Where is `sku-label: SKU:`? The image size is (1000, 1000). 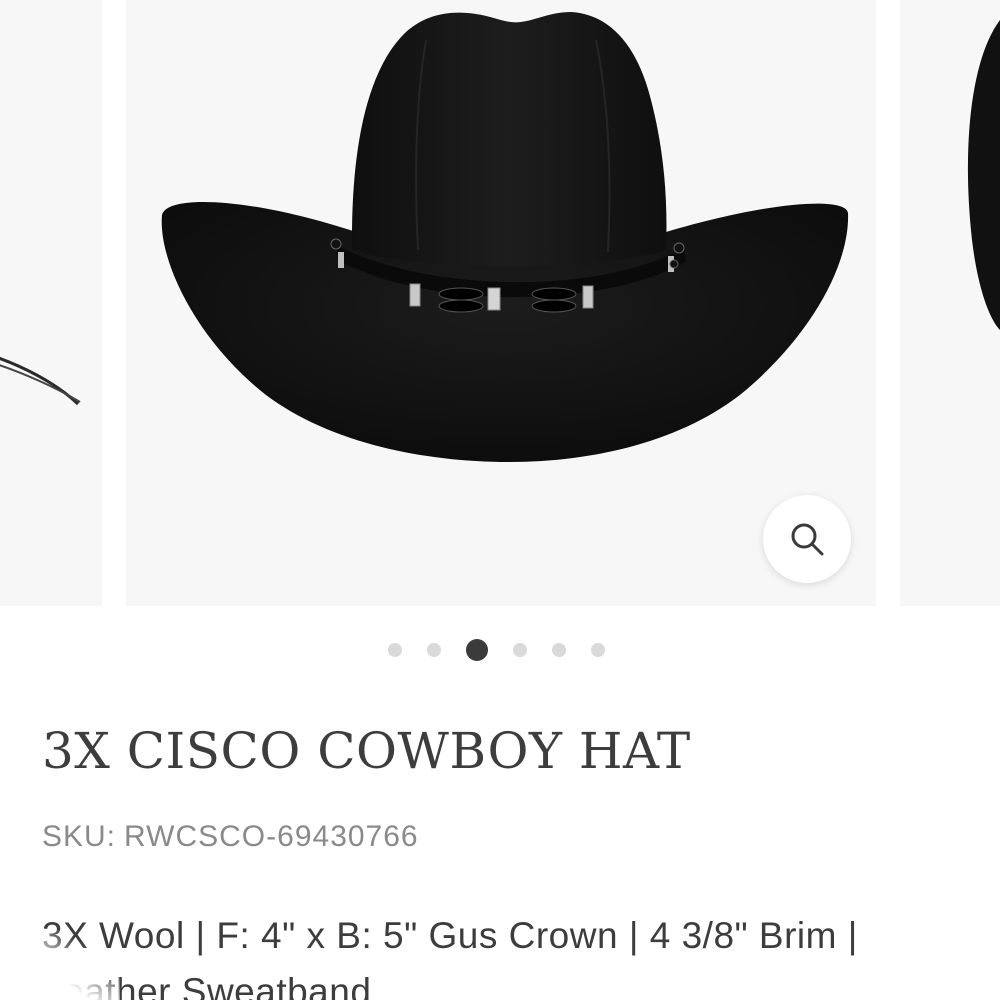
sku-label: SKU: is located at coordinates (79, 836).